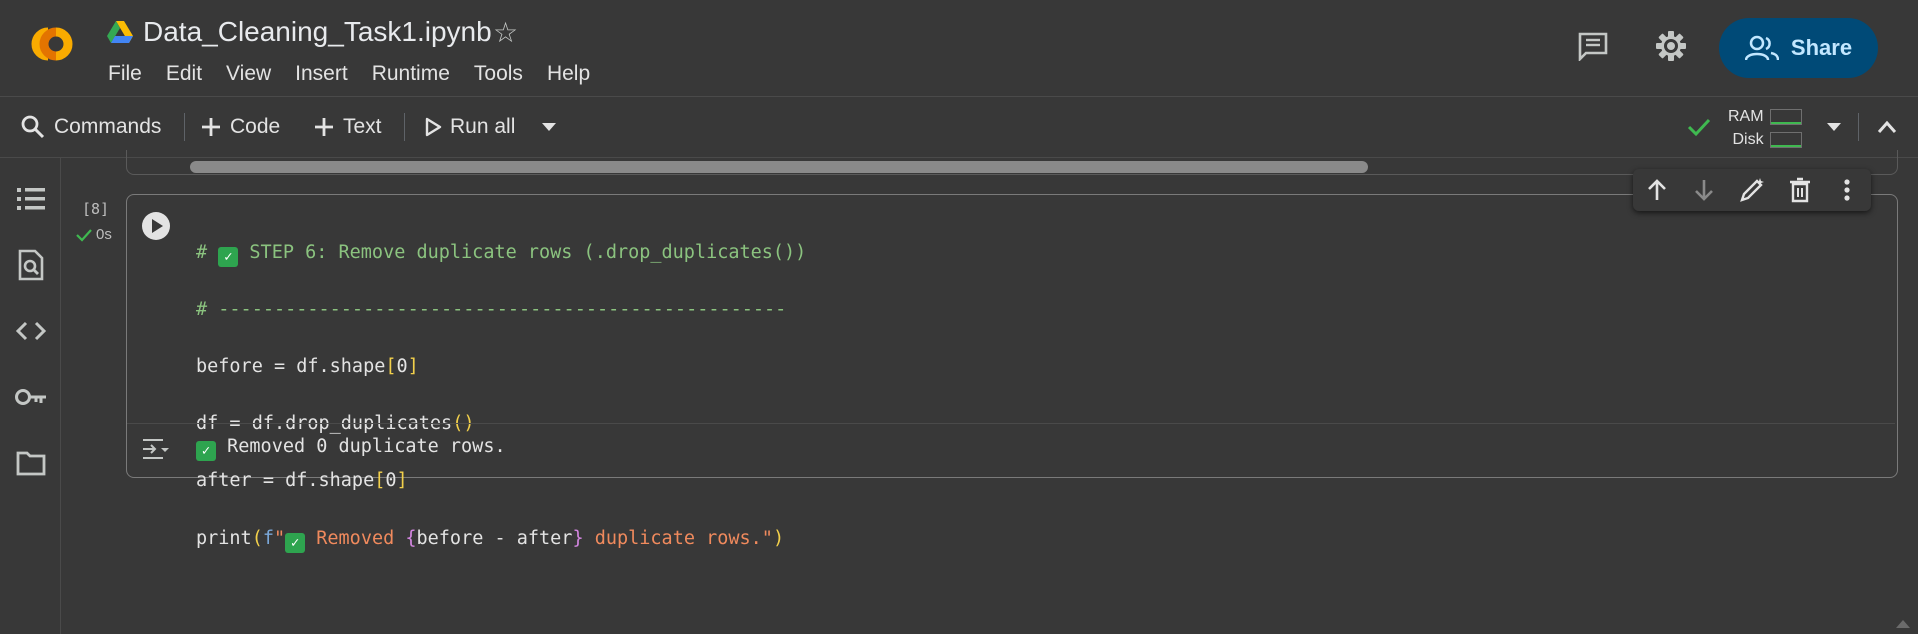 This screenshot has width=1918, height=634. Describe the element at coordinates (1699, 127) in the screenshot. I see `connected-check-icon` at that location.